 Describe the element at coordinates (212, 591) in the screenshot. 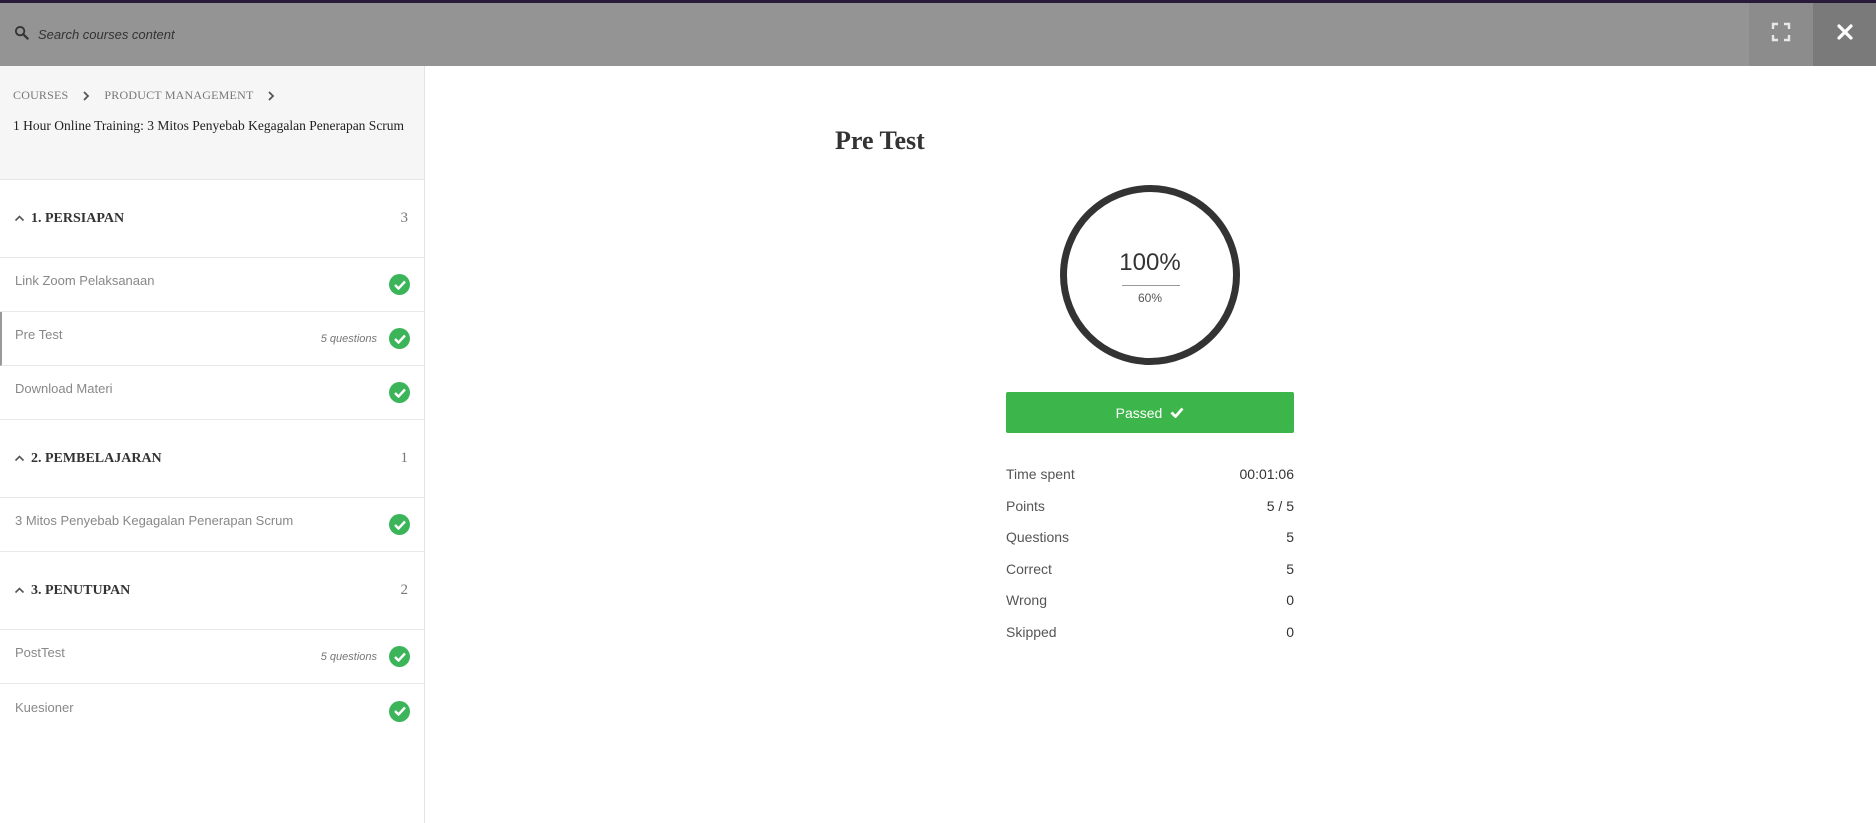

I see `section-header: 3. PENUTUPAN 2` at that location.